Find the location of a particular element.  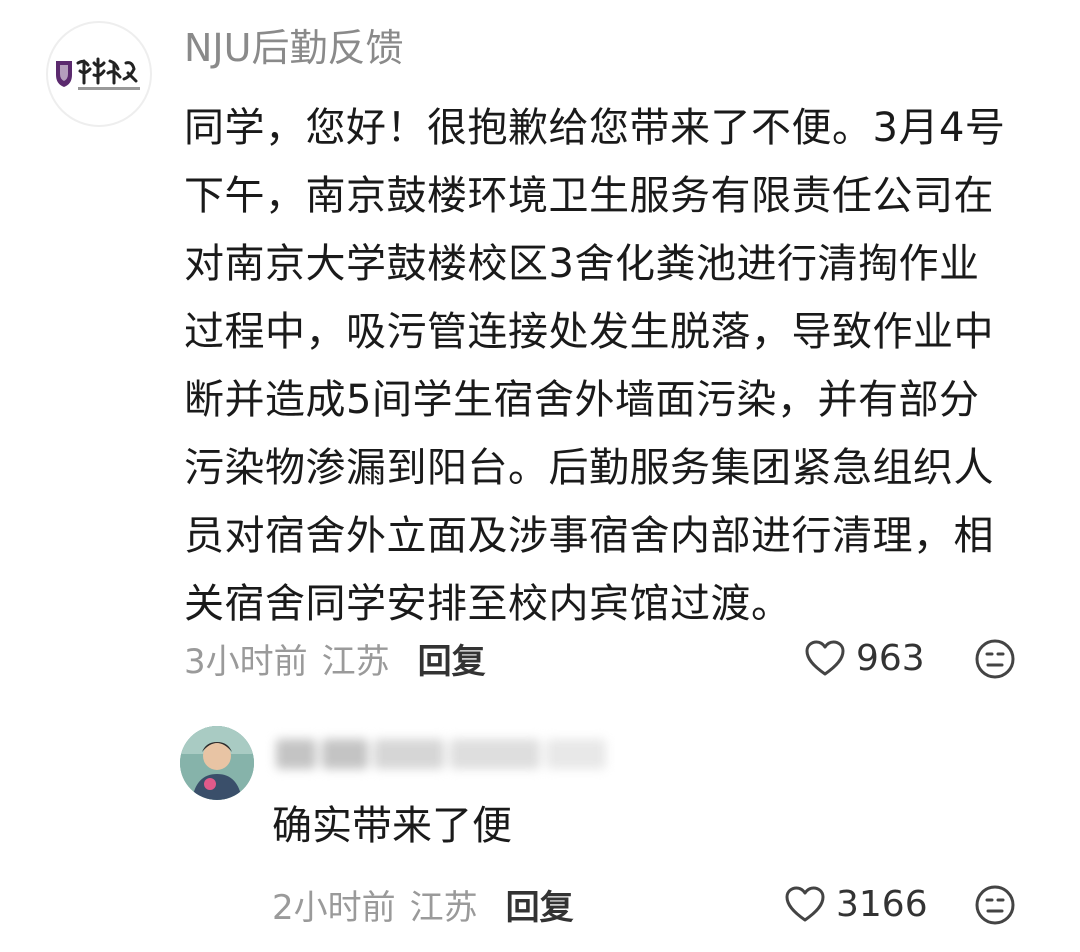

like-button: 963 is located at coordinates (864, 658).